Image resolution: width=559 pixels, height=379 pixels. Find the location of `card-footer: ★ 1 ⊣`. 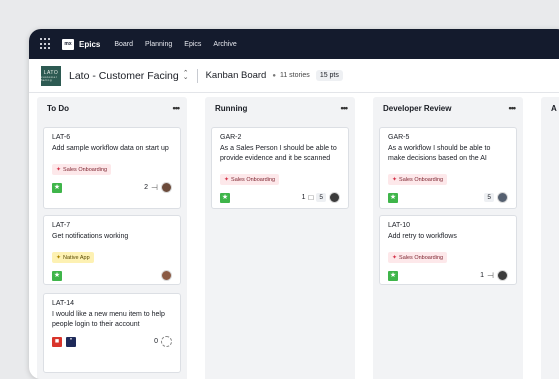

card-footer: ★ 1 ⊣ is located at coordinates (448, 275).